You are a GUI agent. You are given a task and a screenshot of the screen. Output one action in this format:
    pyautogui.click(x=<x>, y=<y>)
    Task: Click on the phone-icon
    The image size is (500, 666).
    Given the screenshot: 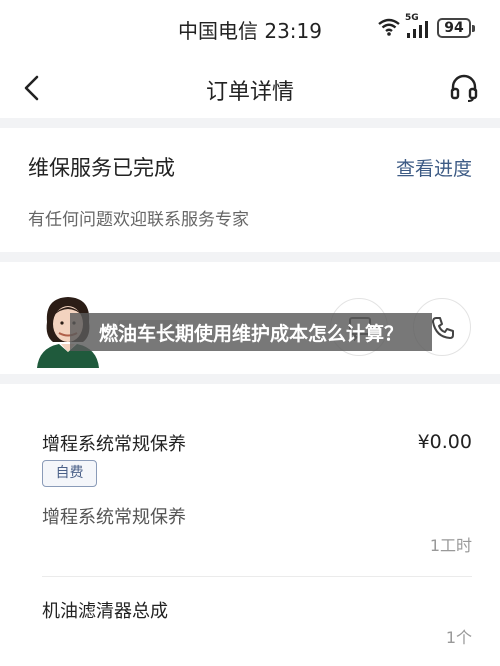 What is the action you would take?
    pyautogui.click(x=443, y=328)
    